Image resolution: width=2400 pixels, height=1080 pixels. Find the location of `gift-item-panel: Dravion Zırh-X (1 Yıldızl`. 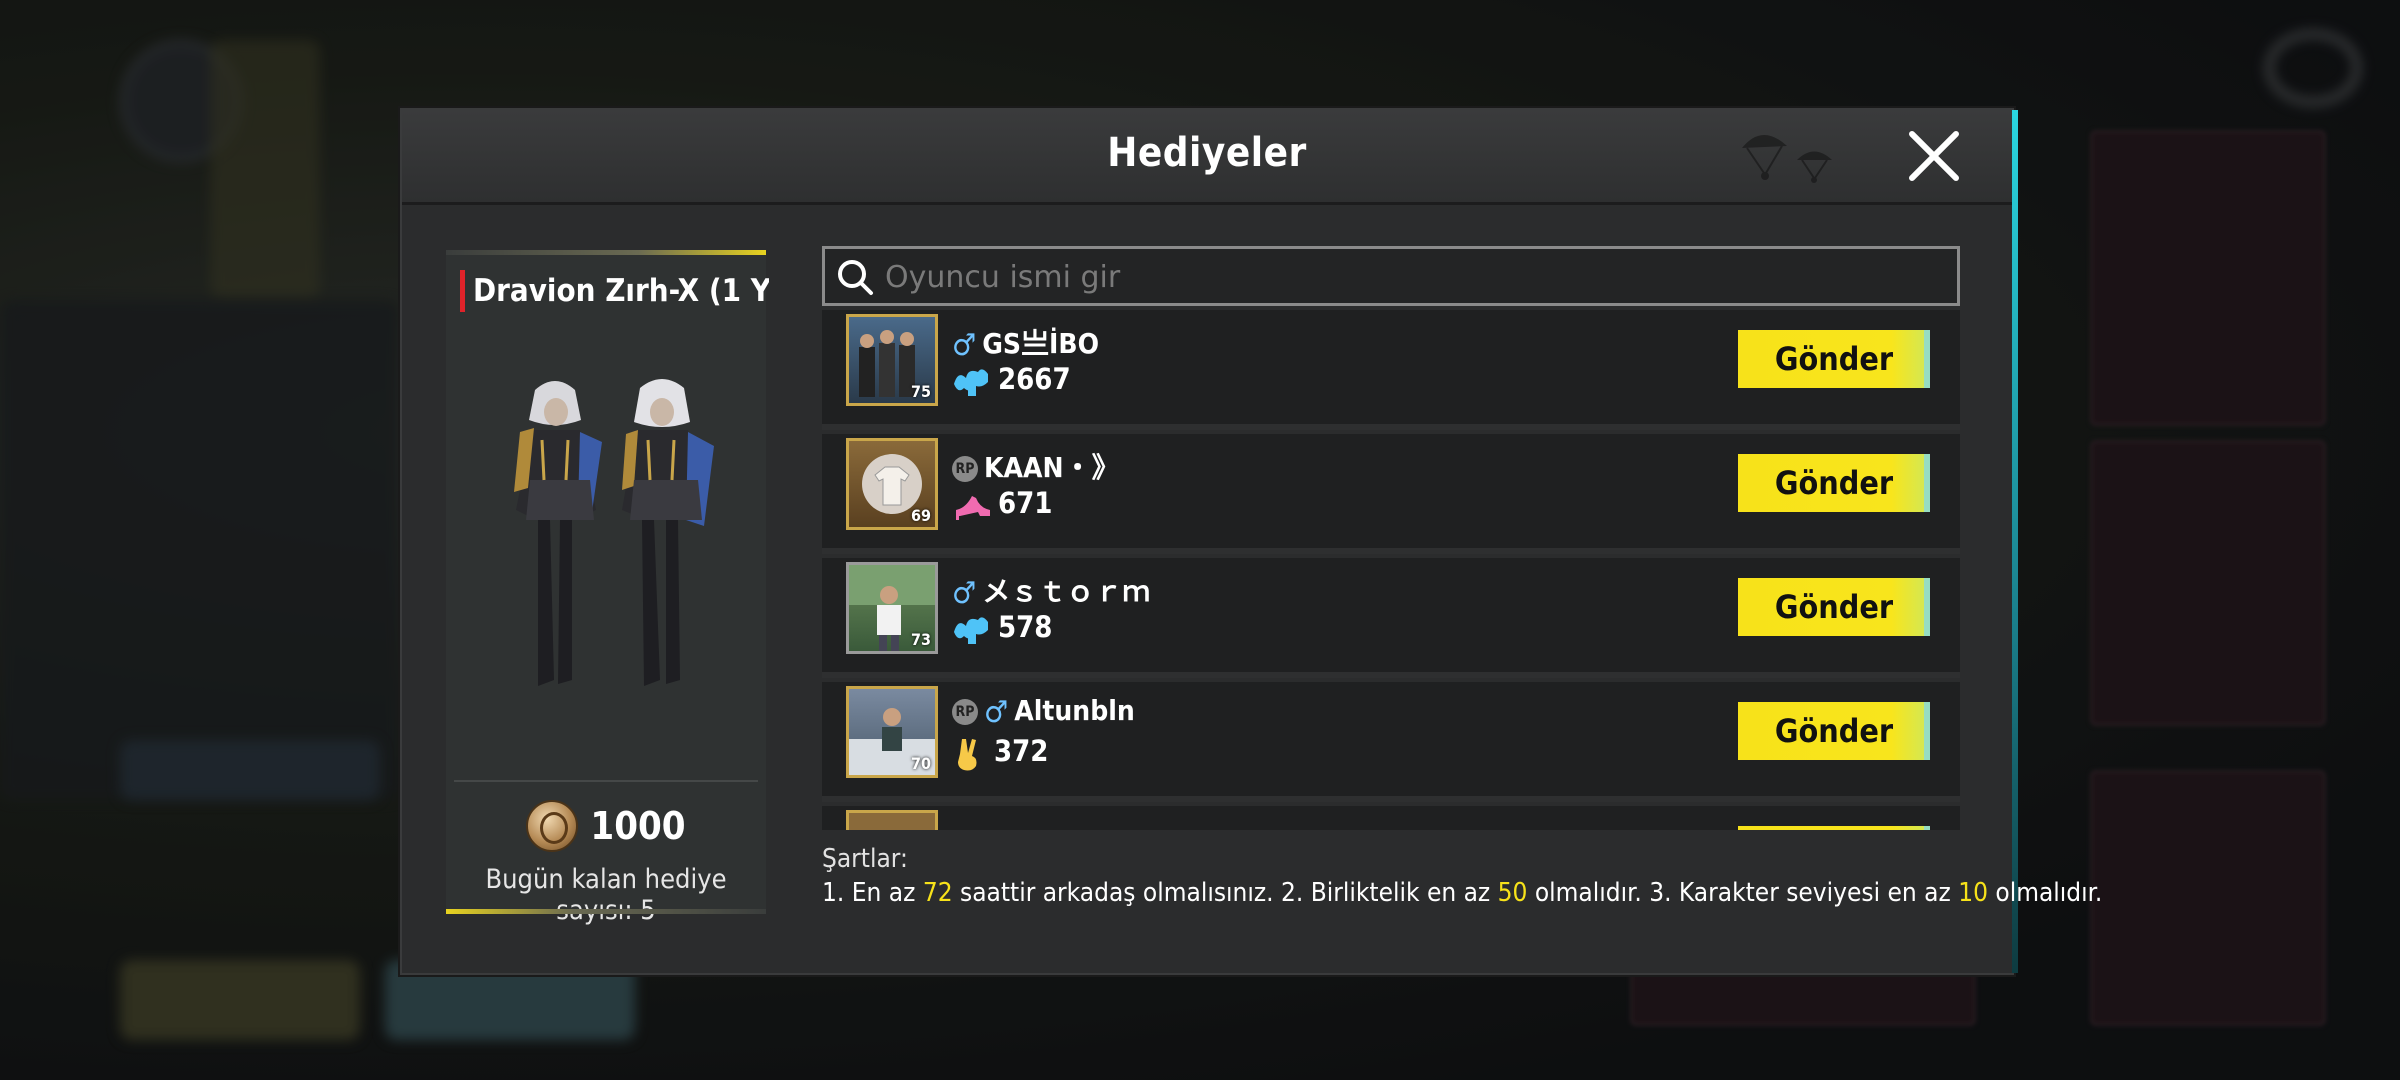

gift-item-panel: Dravion Zırh-X (1 Yıldızl is located at coordinates (607, 588).